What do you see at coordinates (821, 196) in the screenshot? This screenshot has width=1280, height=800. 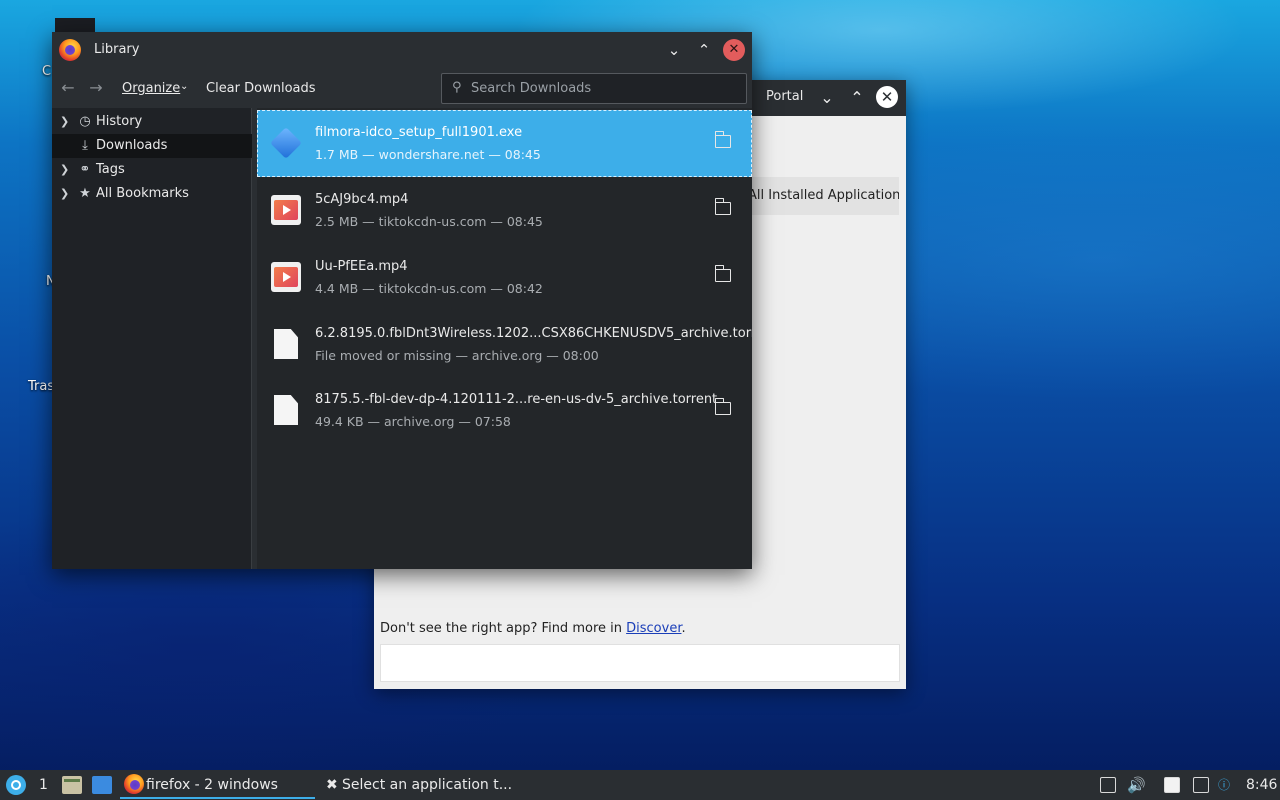 I see `list-item: All Installed Applications` at bounding box center [821, 196].